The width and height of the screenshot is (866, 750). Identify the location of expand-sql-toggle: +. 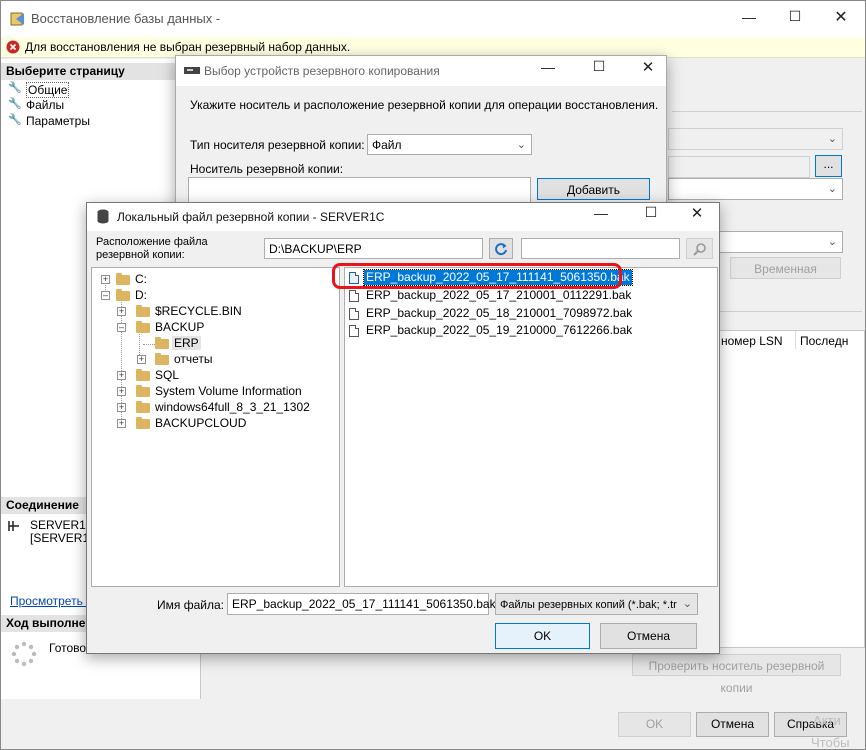
(121, 375).